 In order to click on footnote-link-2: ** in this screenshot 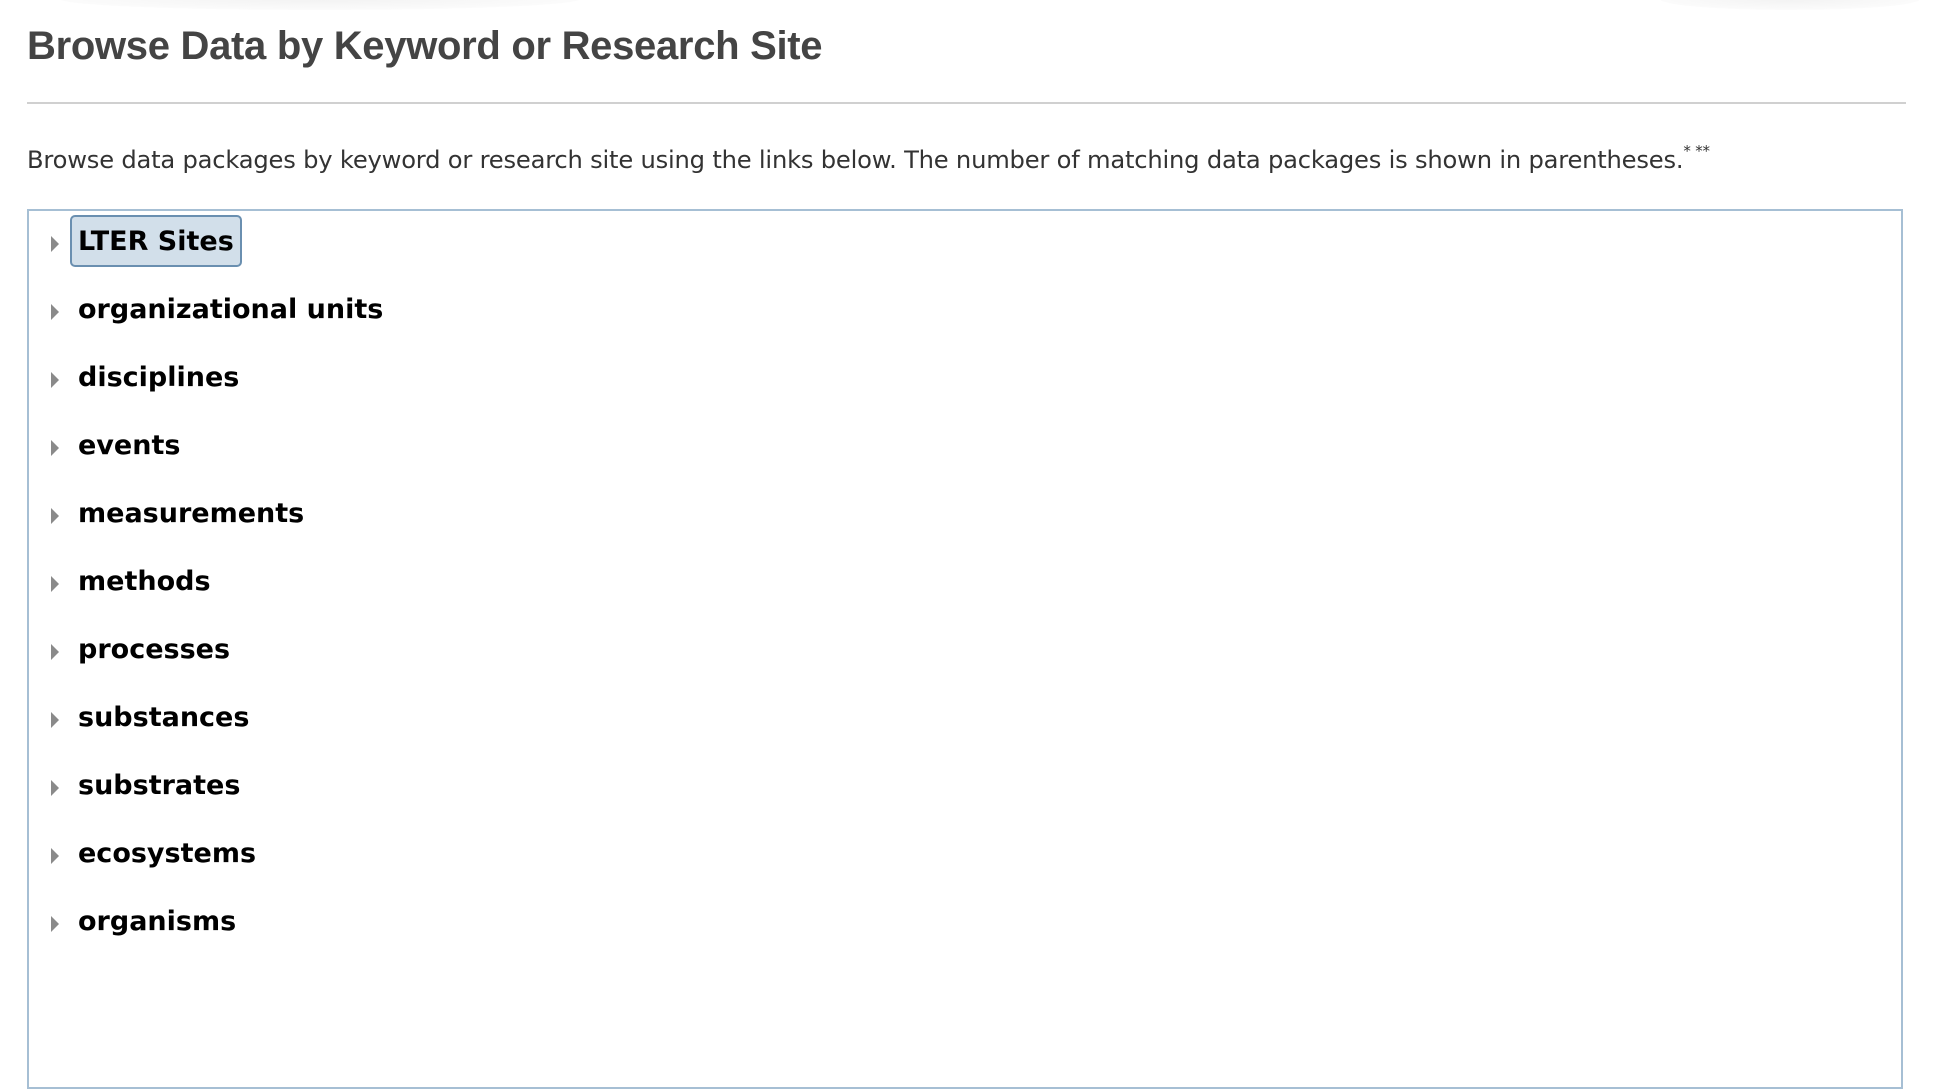, I will do `click(1702, 151)`.